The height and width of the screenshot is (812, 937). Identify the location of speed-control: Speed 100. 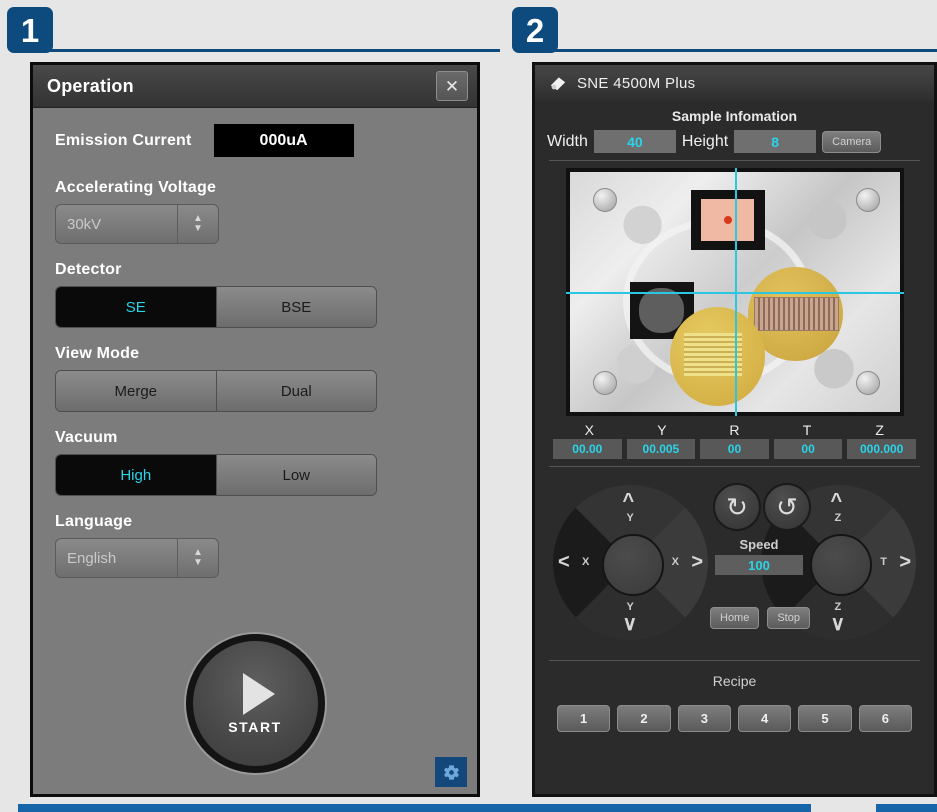
(759, 556).